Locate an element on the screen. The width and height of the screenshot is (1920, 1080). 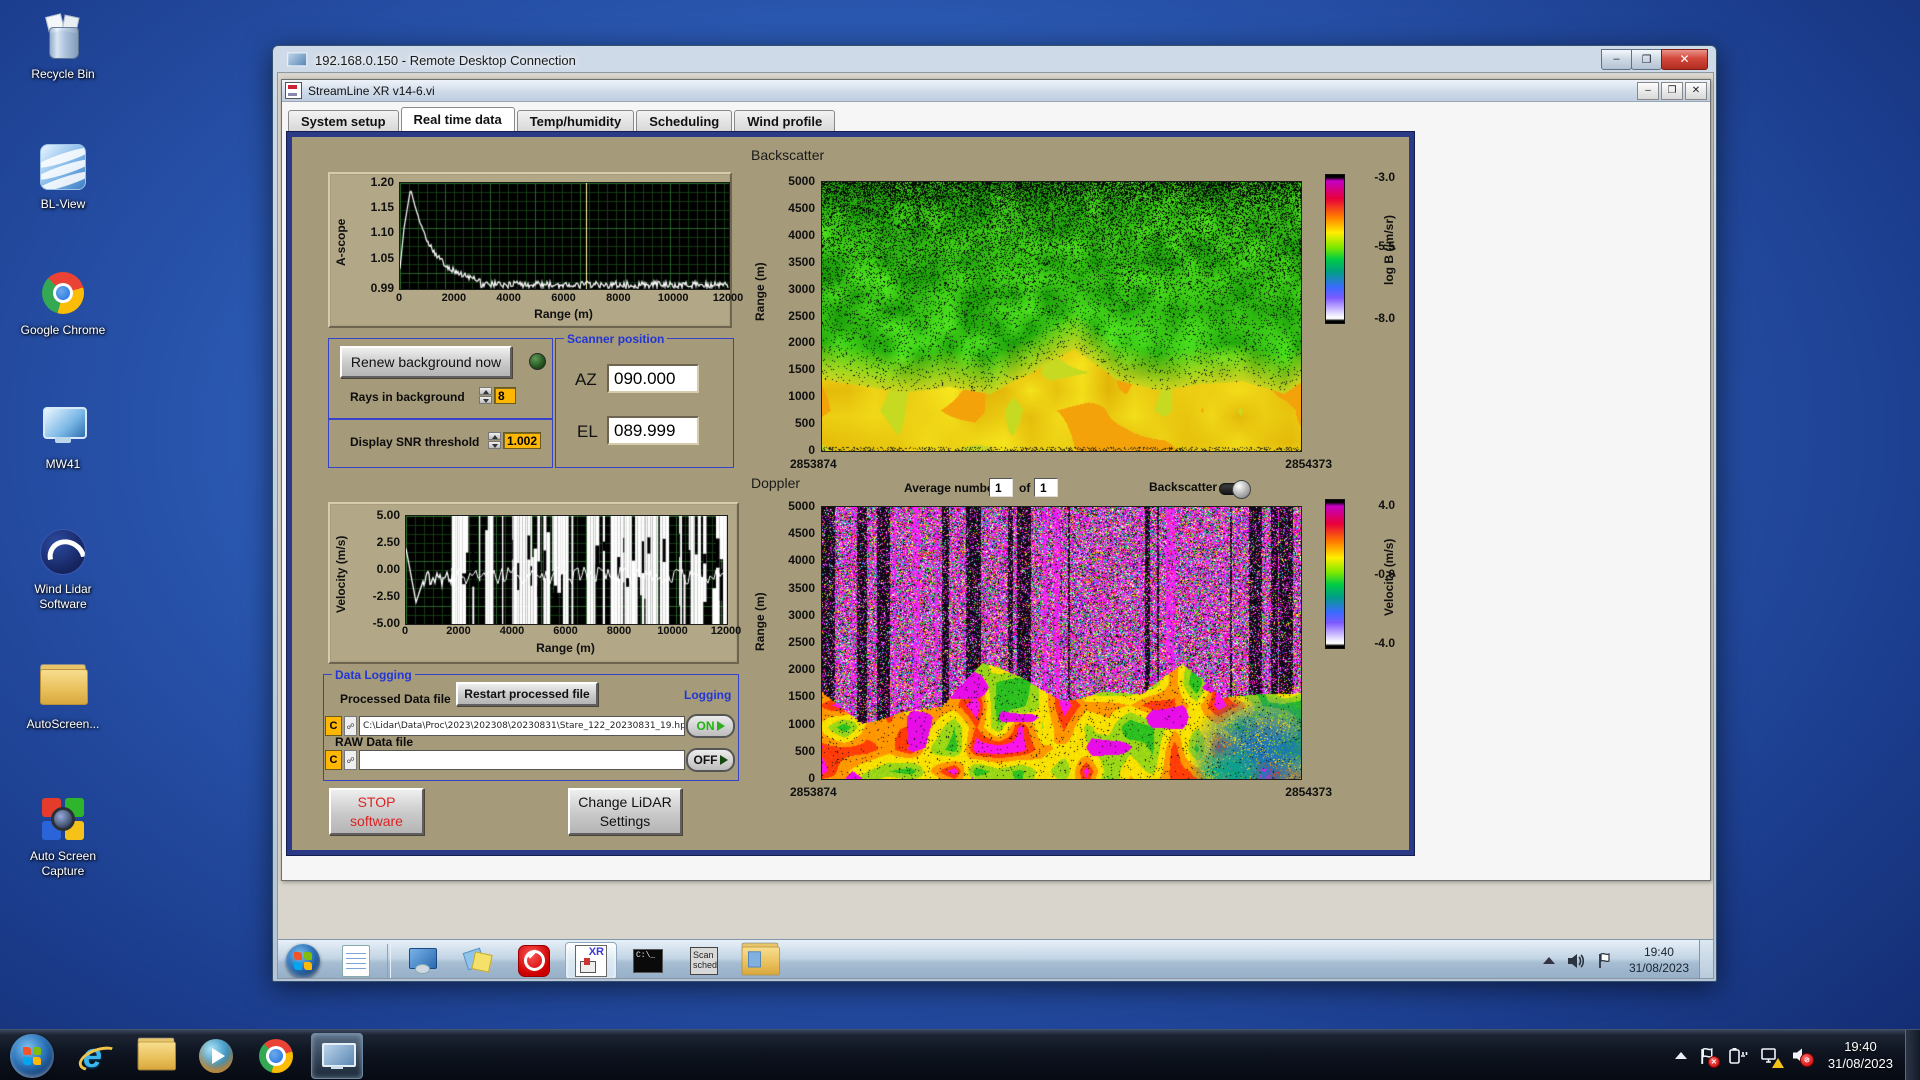
remote-speaker-icon is located at coordinates (1576, 961).